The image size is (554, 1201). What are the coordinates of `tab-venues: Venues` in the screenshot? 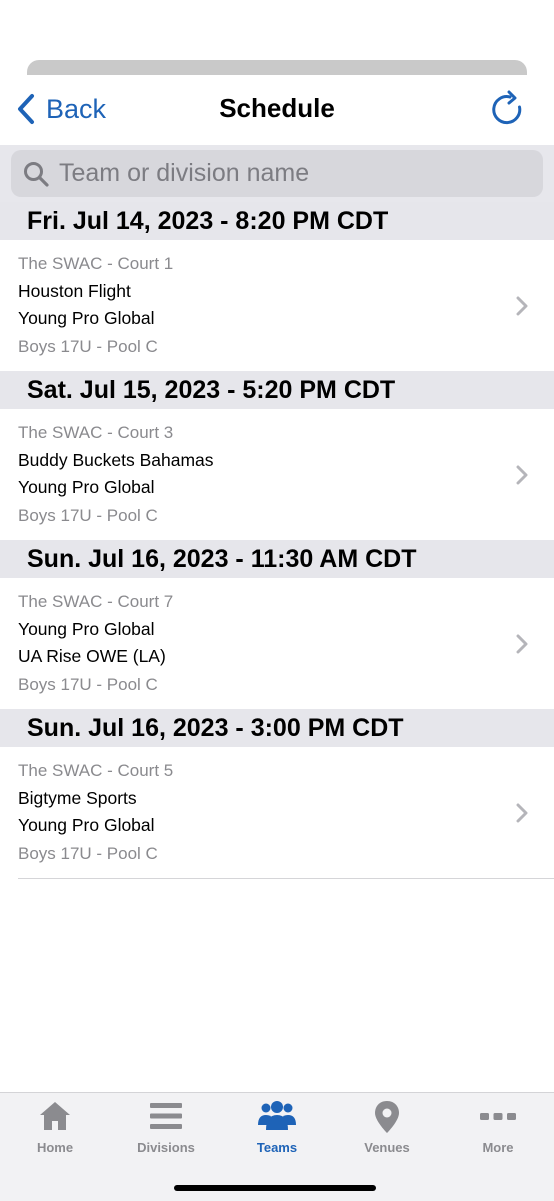 It's located at (387, 1129).